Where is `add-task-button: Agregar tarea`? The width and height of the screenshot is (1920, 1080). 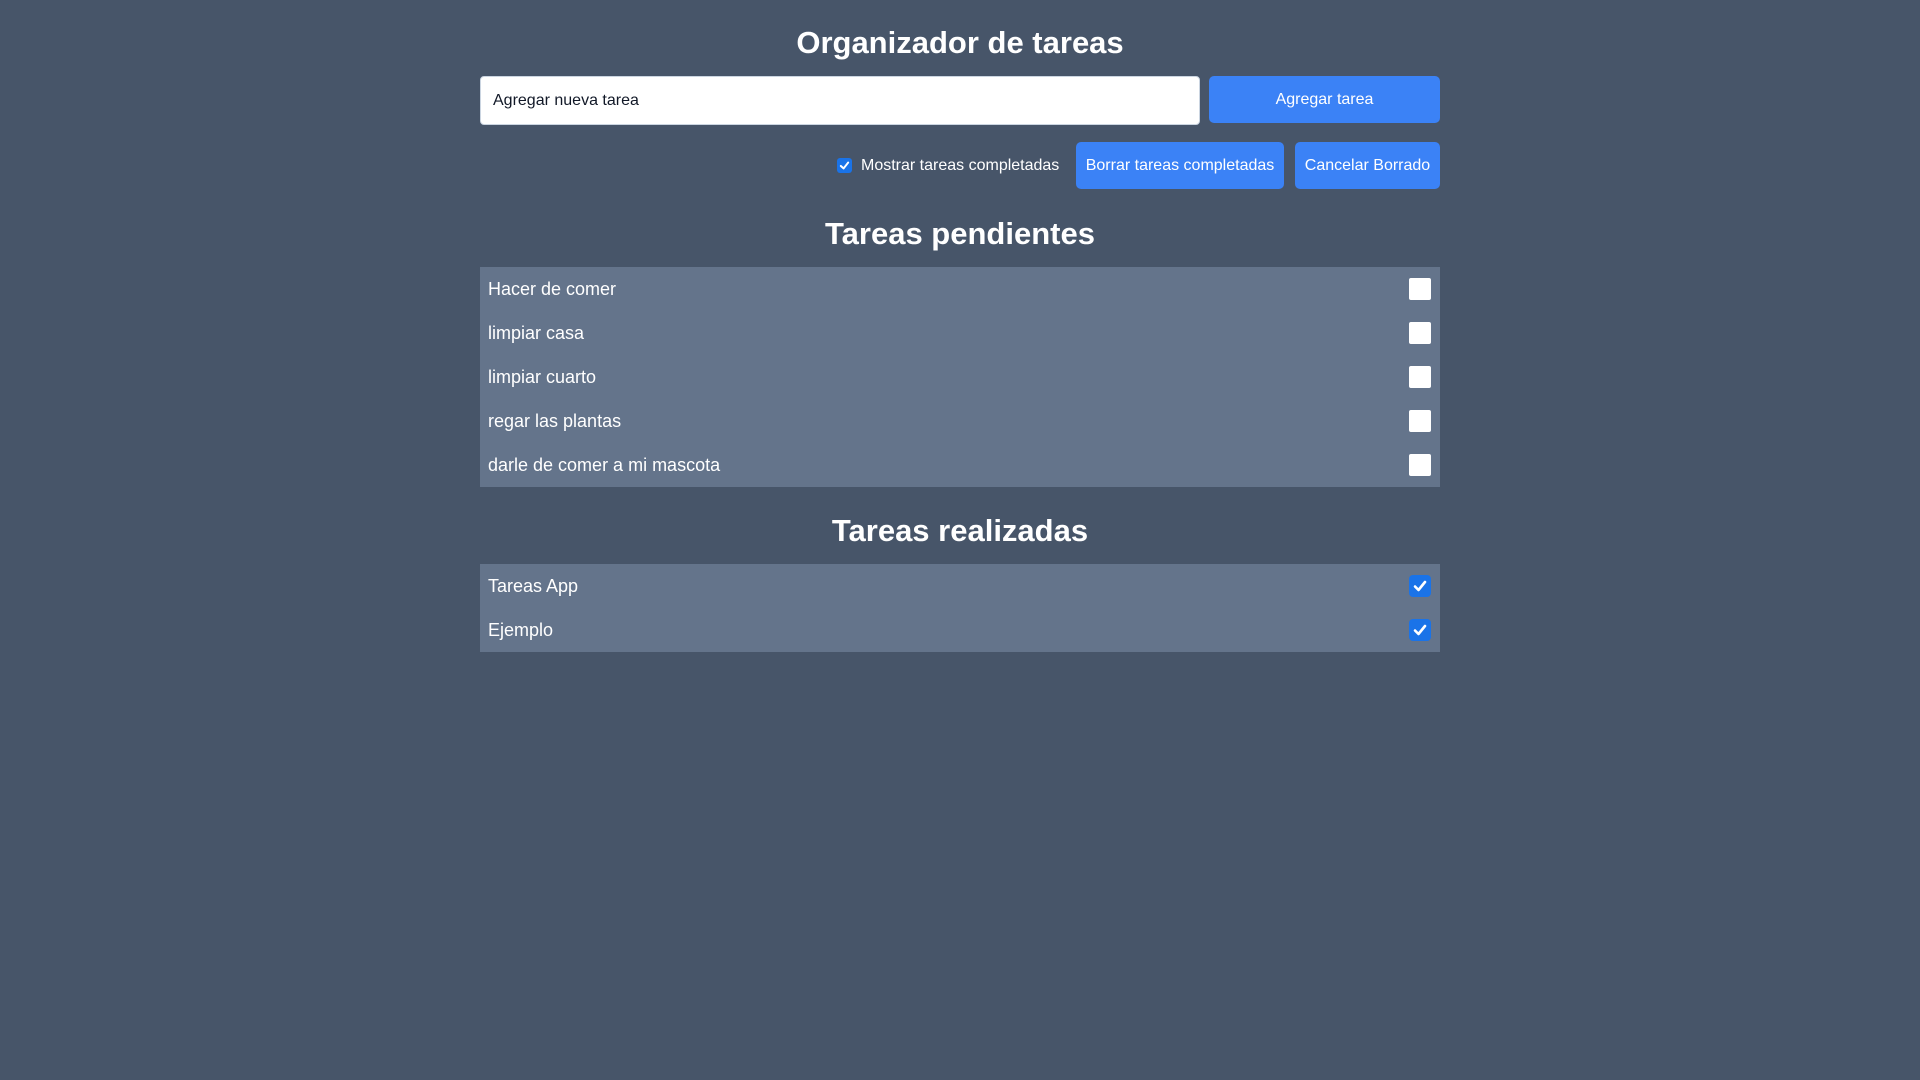 add-task-button: Agregar tarea is located at coordinates (1324, 99).